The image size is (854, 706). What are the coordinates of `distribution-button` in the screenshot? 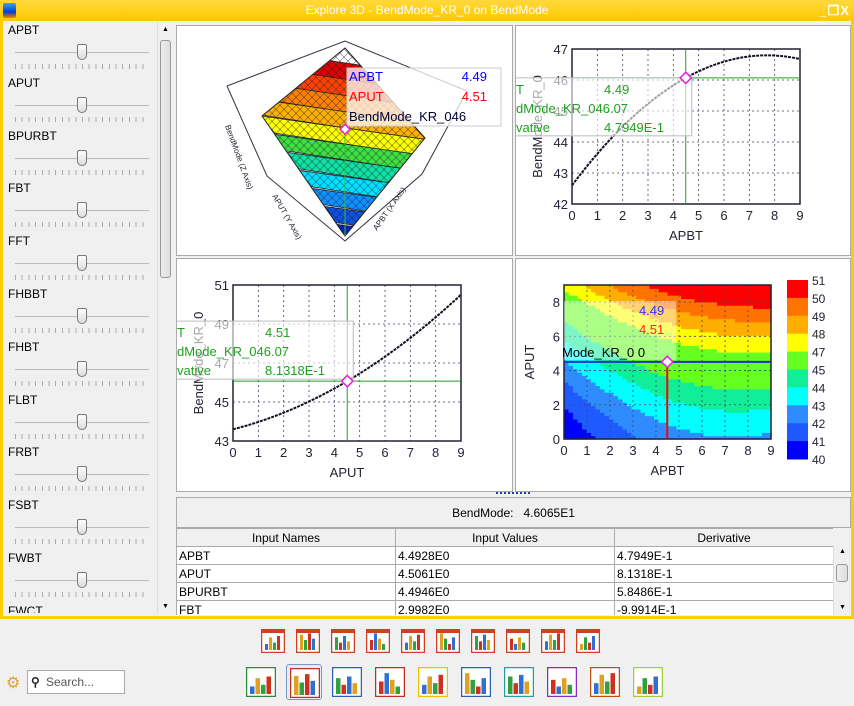 It's located at (347, 682).